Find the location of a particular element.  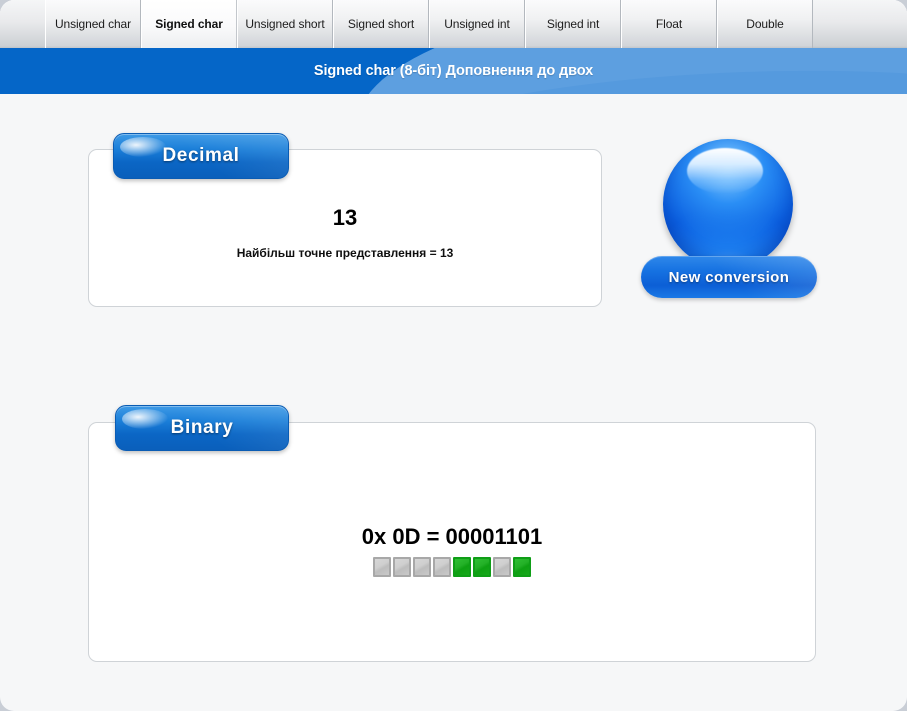

new-conversion-pill: New conversion is located at coordinates (729, 277).